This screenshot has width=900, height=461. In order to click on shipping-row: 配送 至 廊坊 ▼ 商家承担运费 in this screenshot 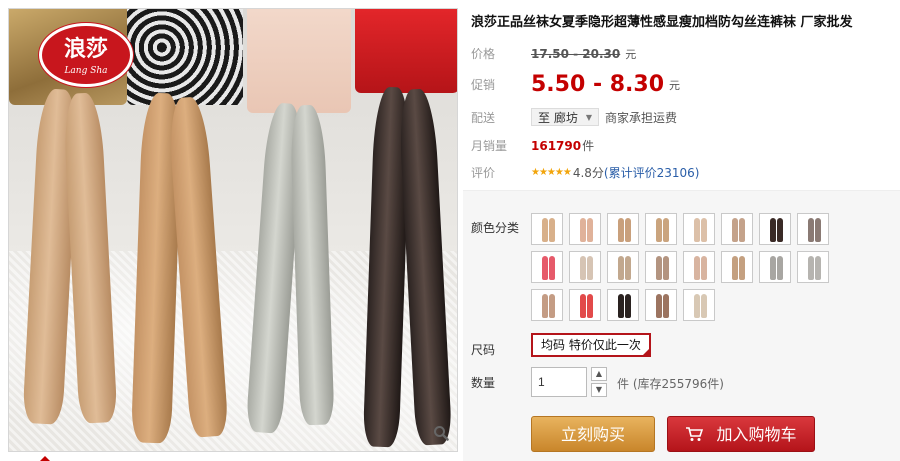, I will do `click(574, 117)`.